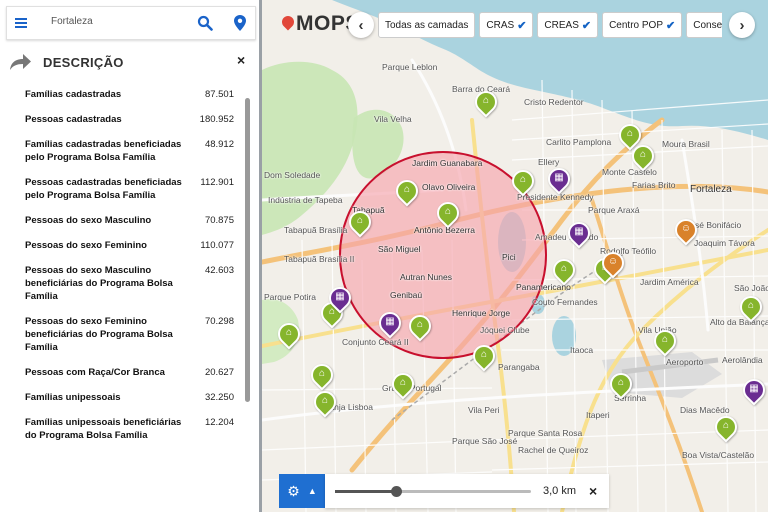  What do you see at coordinates (305, 200) in the screenshot?
I see `place-label: Indústria de Tapeba` at bounding box center [305, 200].